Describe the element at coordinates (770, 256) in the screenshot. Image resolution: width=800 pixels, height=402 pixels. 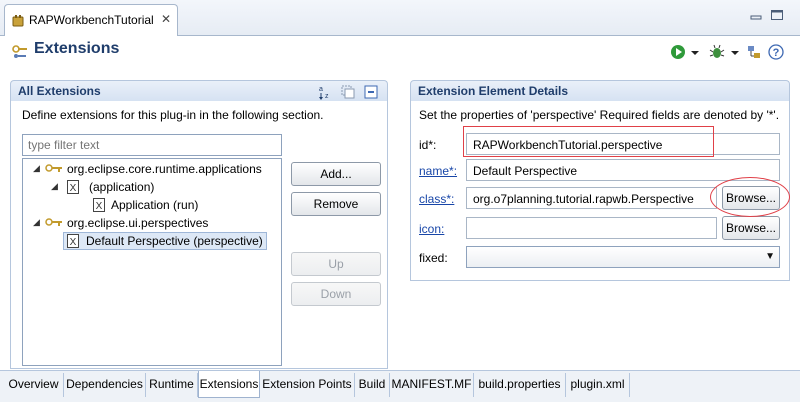
I see `chevron-down-icon: ▼` at that location.